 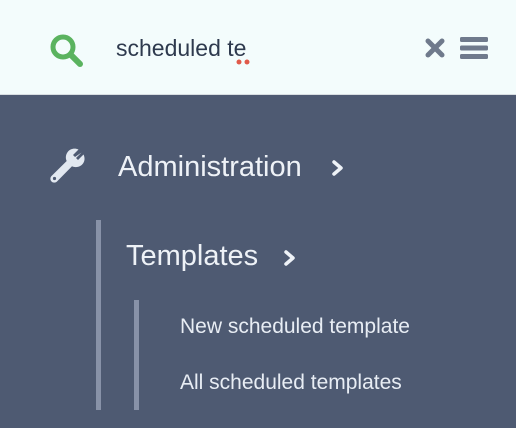 I want to click on administration-menu-item: Administration, so click(x=258, y=168).